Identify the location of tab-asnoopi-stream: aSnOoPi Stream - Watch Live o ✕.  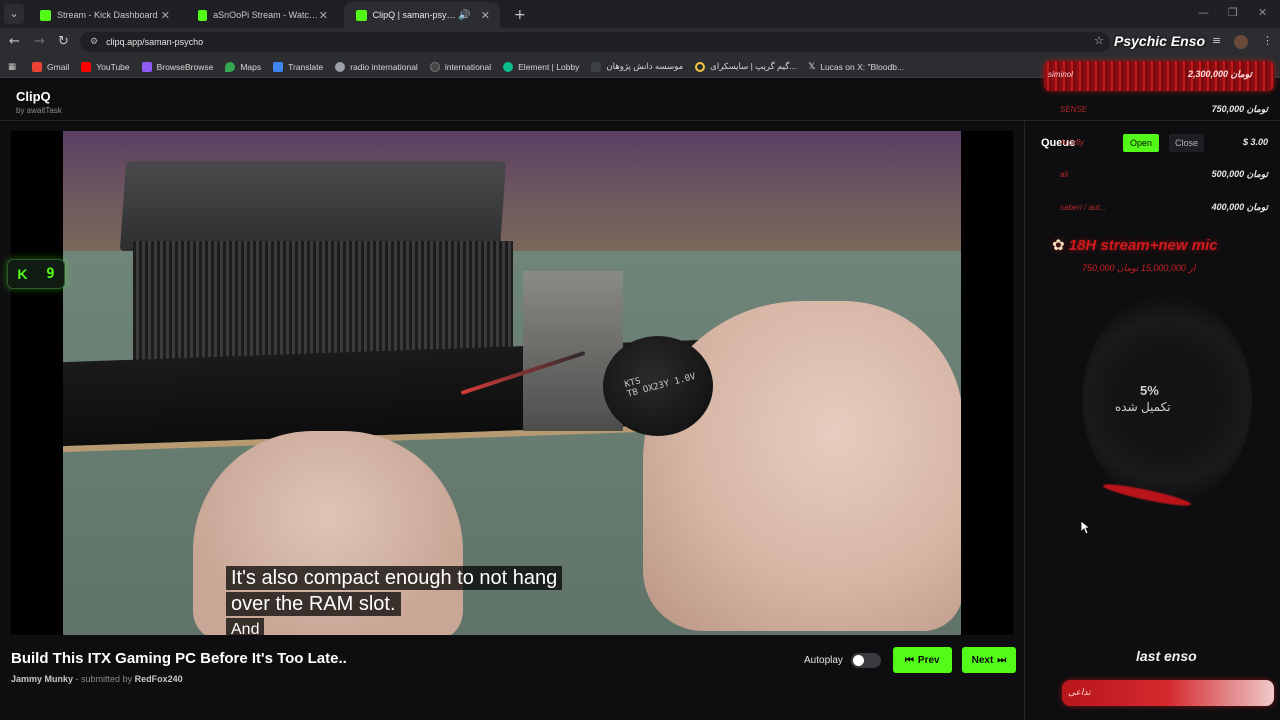
(262, 15).